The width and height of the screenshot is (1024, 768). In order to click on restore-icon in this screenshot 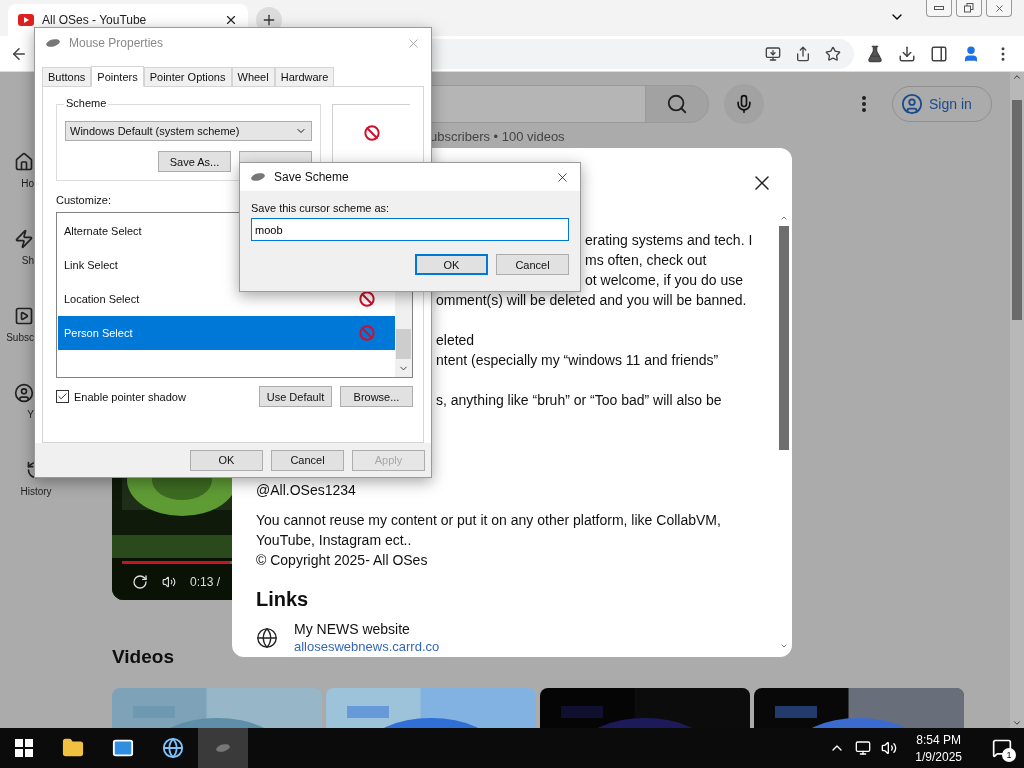, I will do `click(969, 8)`.